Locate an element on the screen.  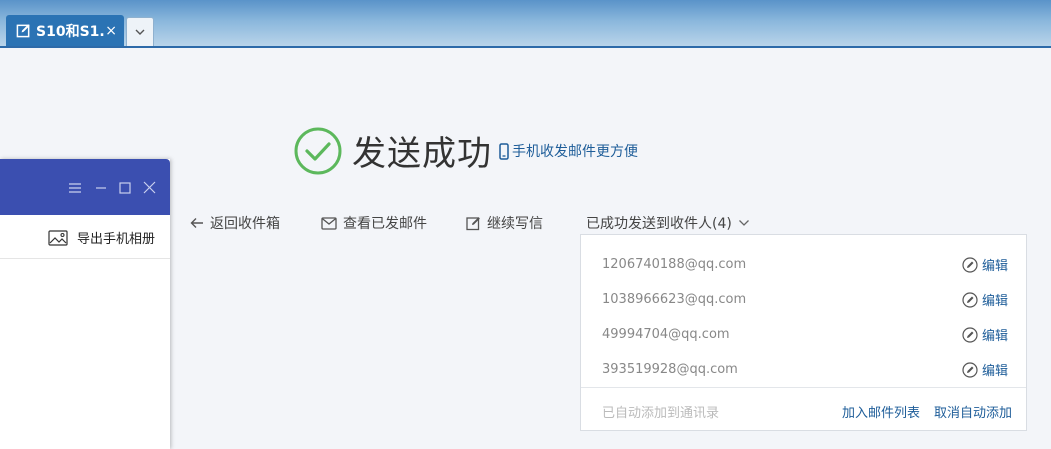
recipient-row: 393519928@qq.com 编辑 is located at coordinates (803, 369).